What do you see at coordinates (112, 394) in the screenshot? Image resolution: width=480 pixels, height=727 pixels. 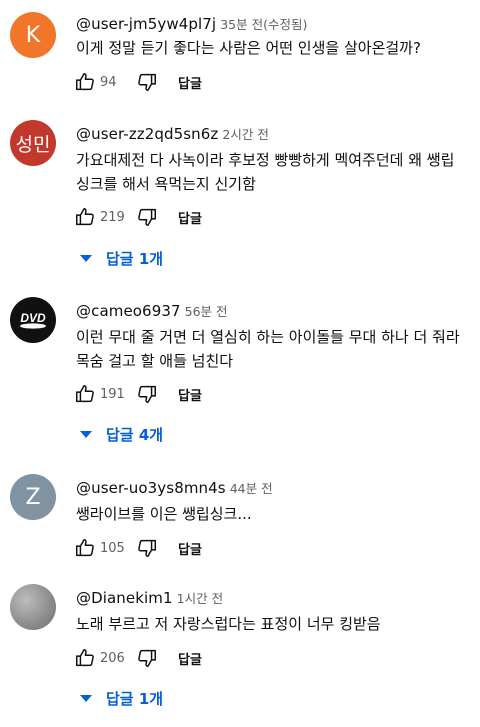 I see `like-count: 191` at bounding box center [112, 394].